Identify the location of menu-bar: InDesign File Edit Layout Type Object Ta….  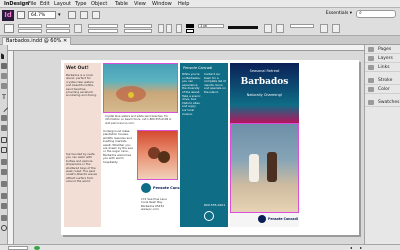
(200, 4).